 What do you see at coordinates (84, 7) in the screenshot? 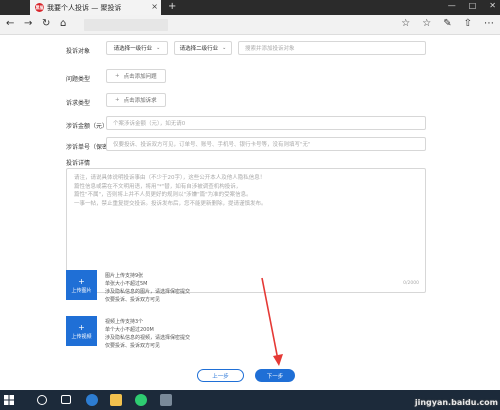
I see `tab-title: 我要个人投诉 — 聚投诉` at bounding box center [84, 7].